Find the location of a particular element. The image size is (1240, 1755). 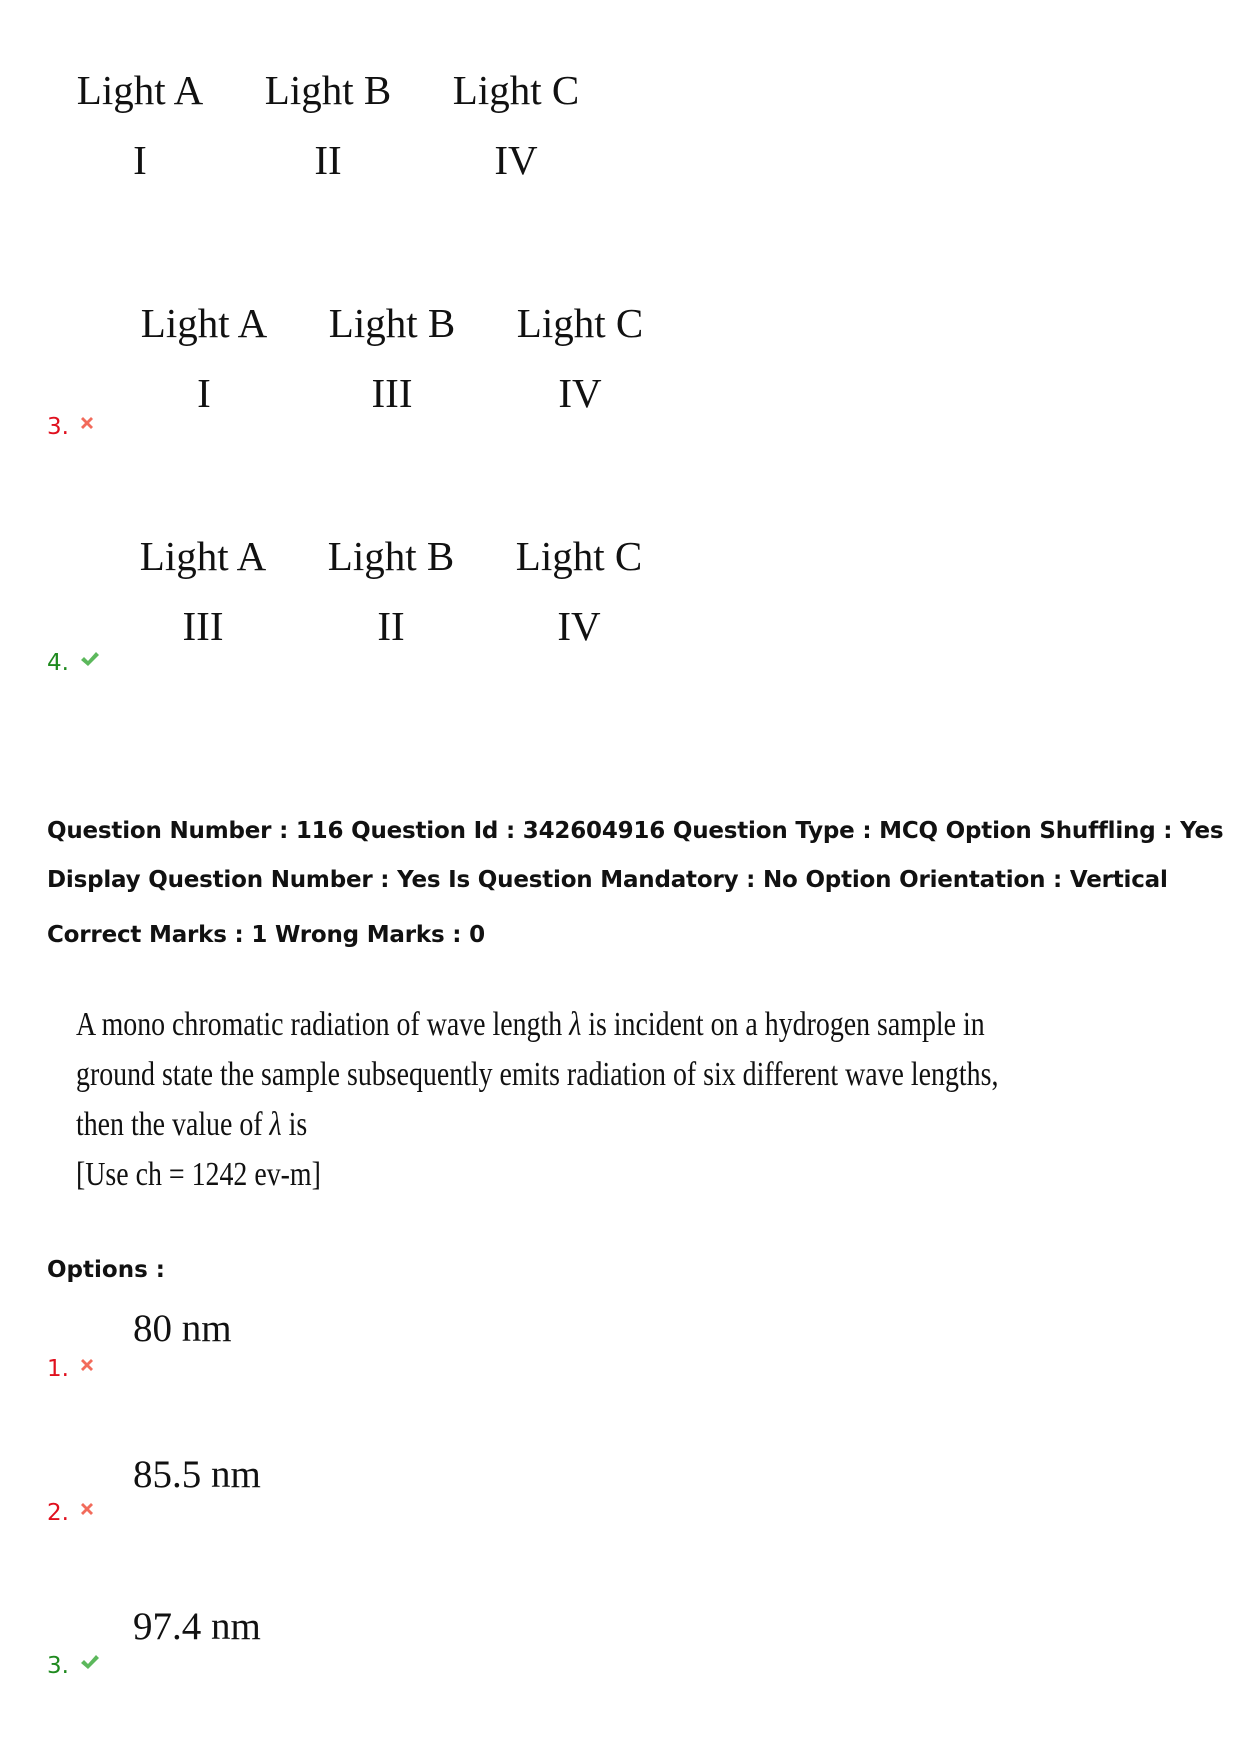

option-4-marker: 4. is located at coordinates (74, 663).